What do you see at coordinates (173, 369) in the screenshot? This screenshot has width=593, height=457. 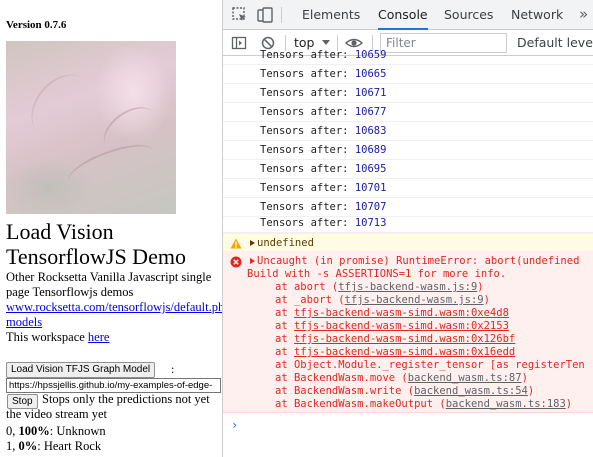 I see `colon-label: :` at bounding box center [173, 369].